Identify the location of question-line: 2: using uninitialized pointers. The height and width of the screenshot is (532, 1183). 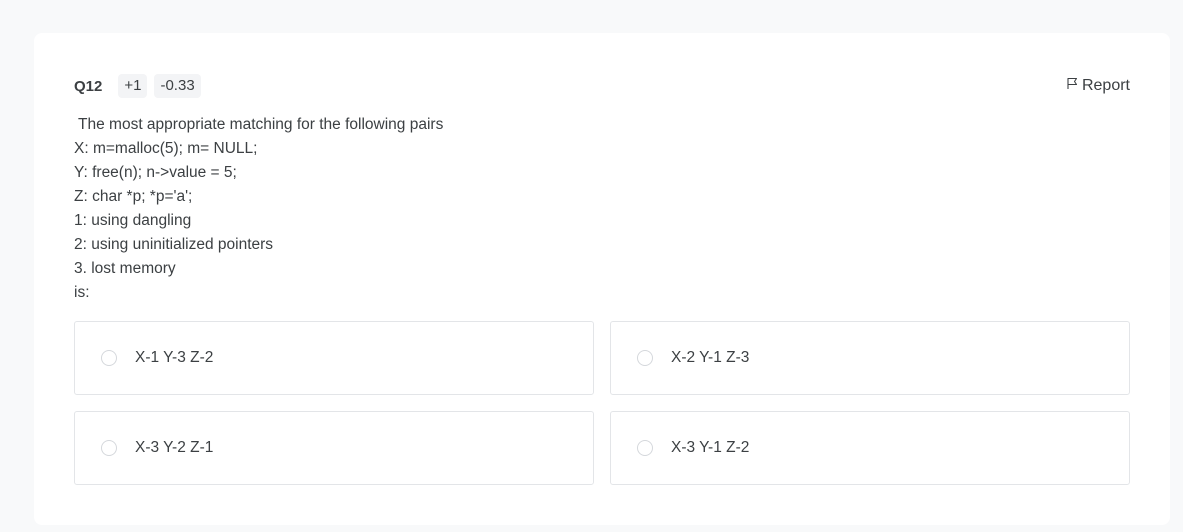
(174, 244).